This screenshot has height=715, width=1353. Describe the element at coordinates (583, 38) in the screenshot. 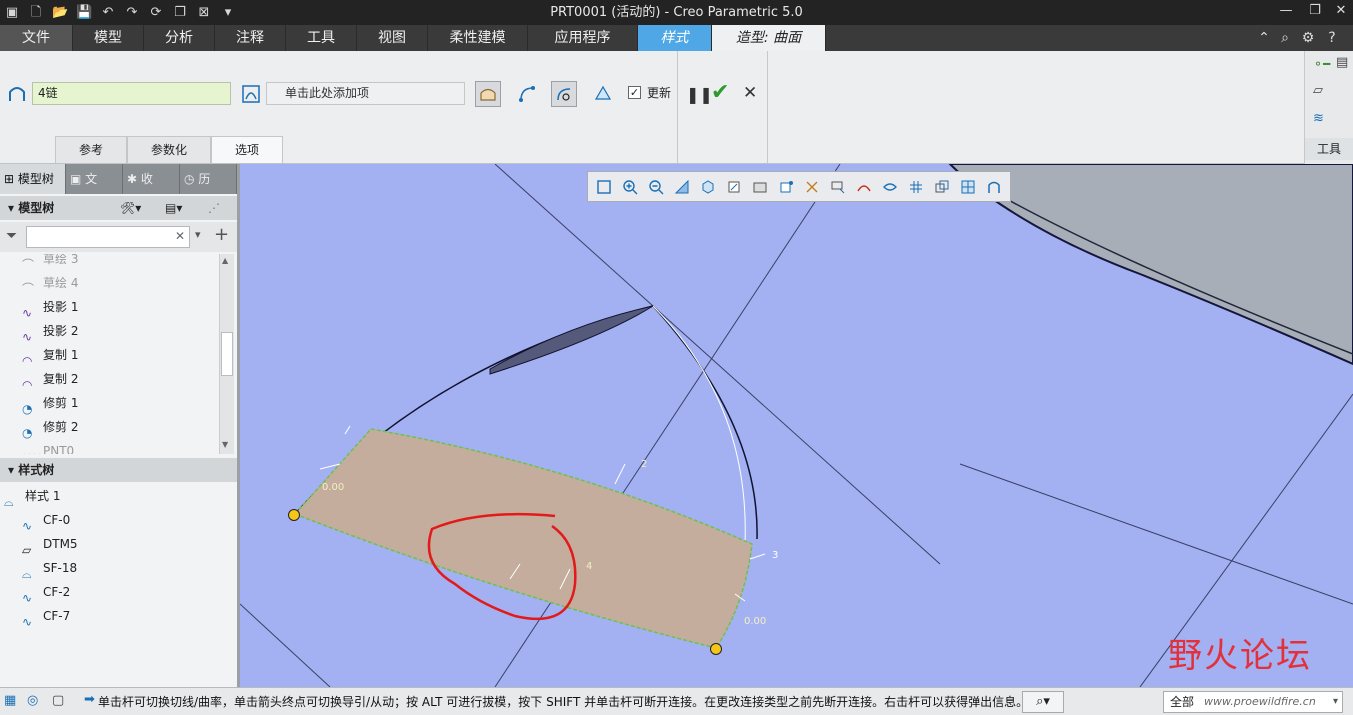

I see `tab-applications: 应用程序` at that location.